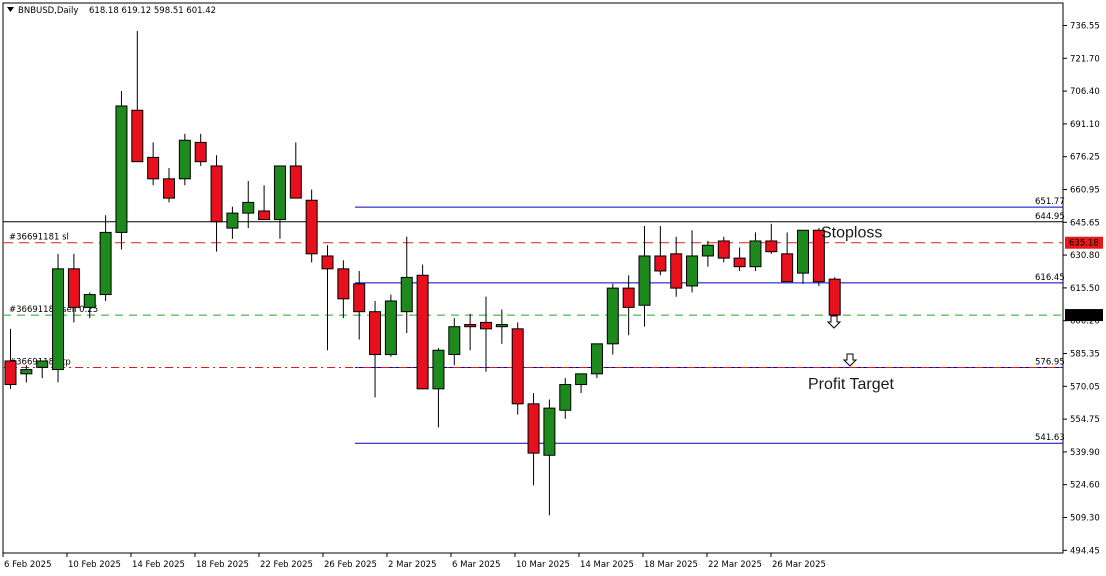 The width and height of the screenshot is (1106, 576). What do you see at coordinates (1050, 363) in the screenshot?
I see `level-label: 576.95` at bounding box center [1050, 363].